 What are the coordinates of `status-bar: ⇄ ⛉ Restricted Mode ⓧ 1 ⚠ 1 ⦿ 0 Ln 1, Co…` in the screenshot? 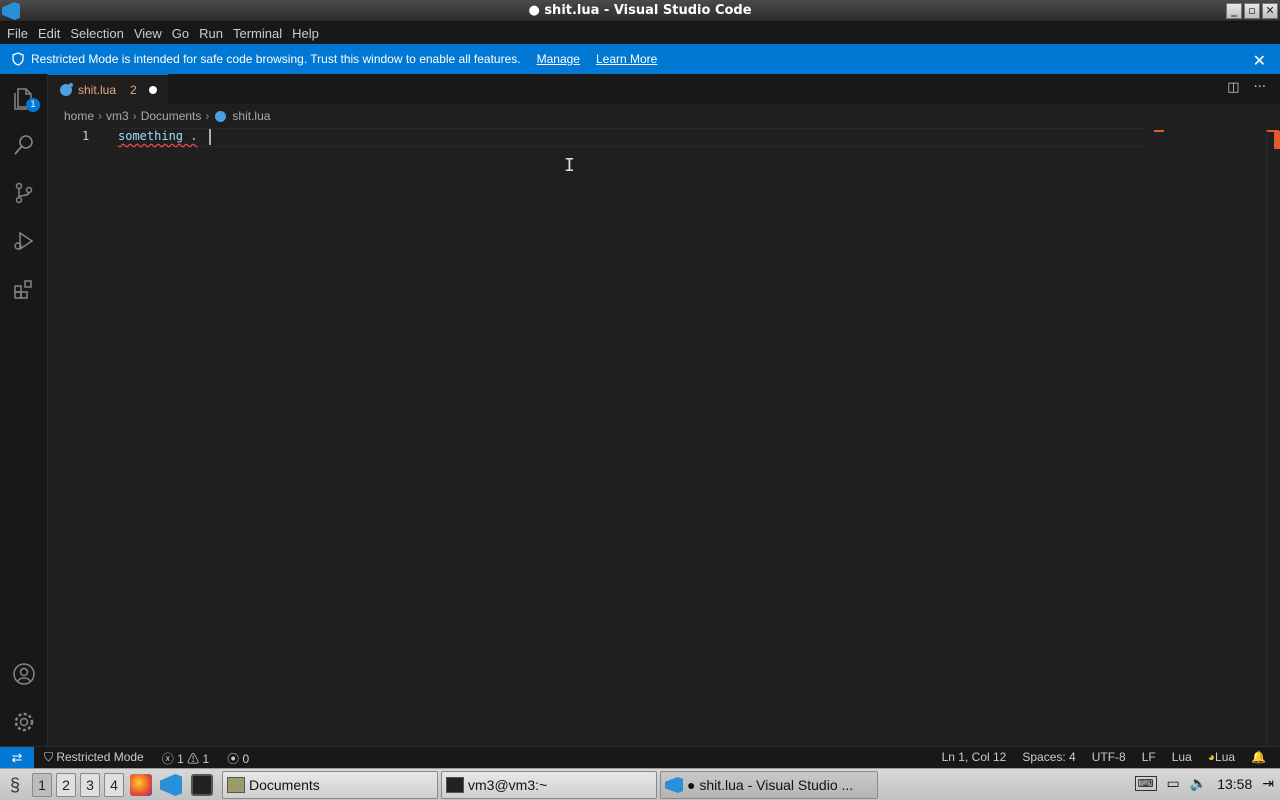 It's located at (640, 757).